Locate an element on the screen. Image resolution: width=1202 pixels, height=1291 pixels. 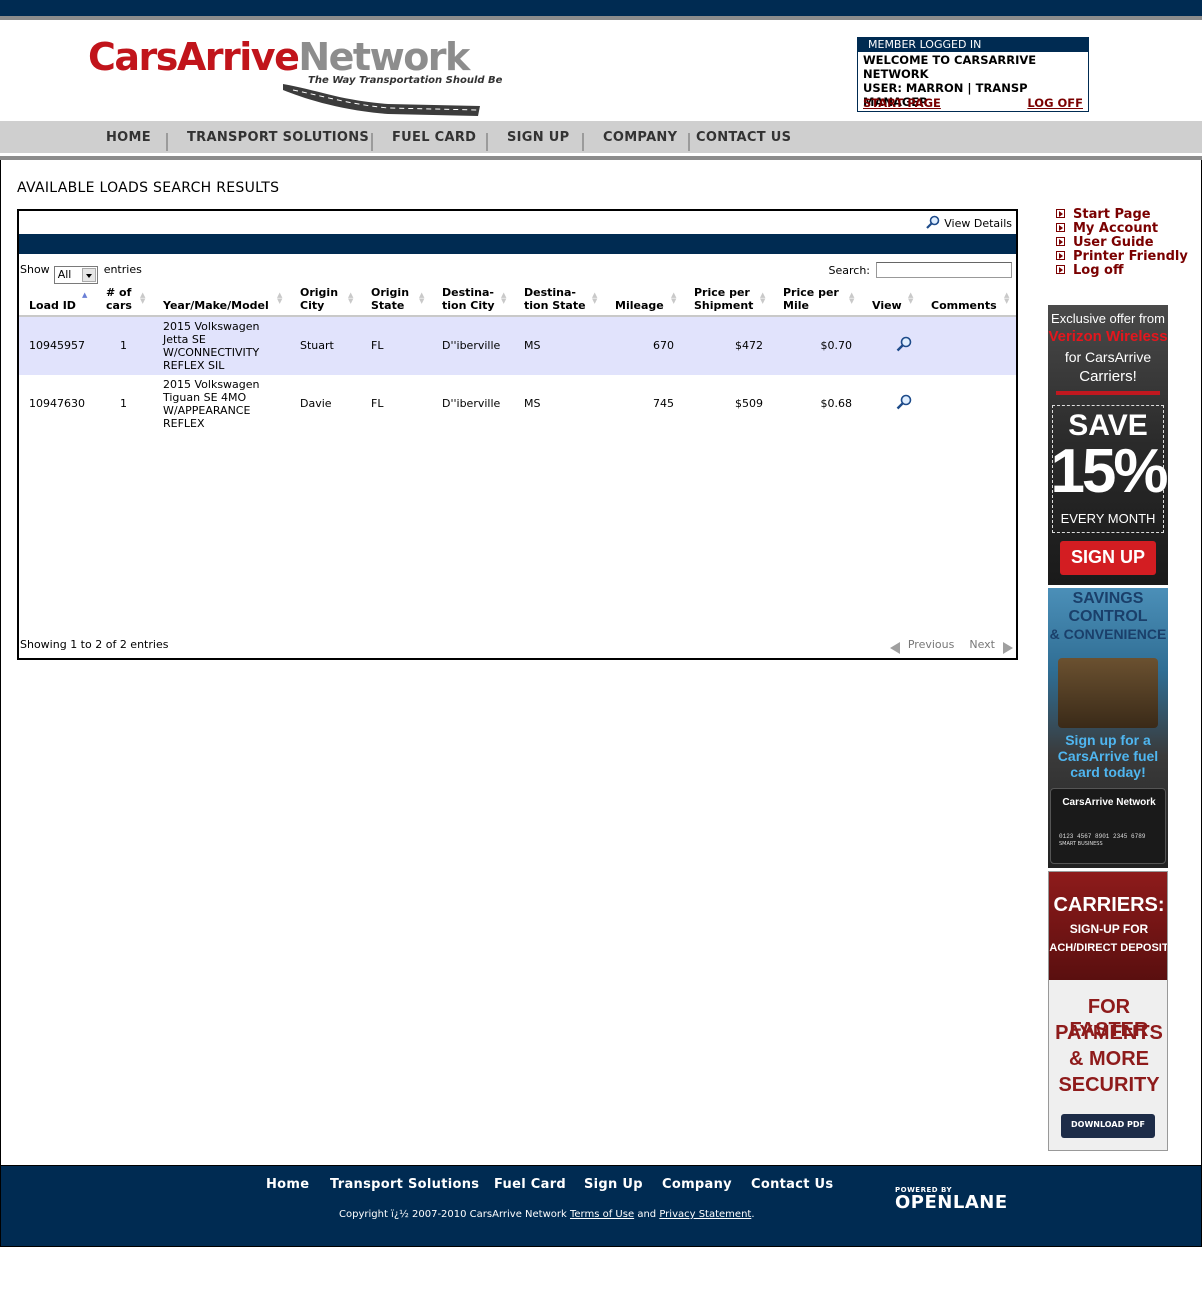
sidebar-link-printer-friendly: Printer Friendly is located at coordinates (1122, 257).